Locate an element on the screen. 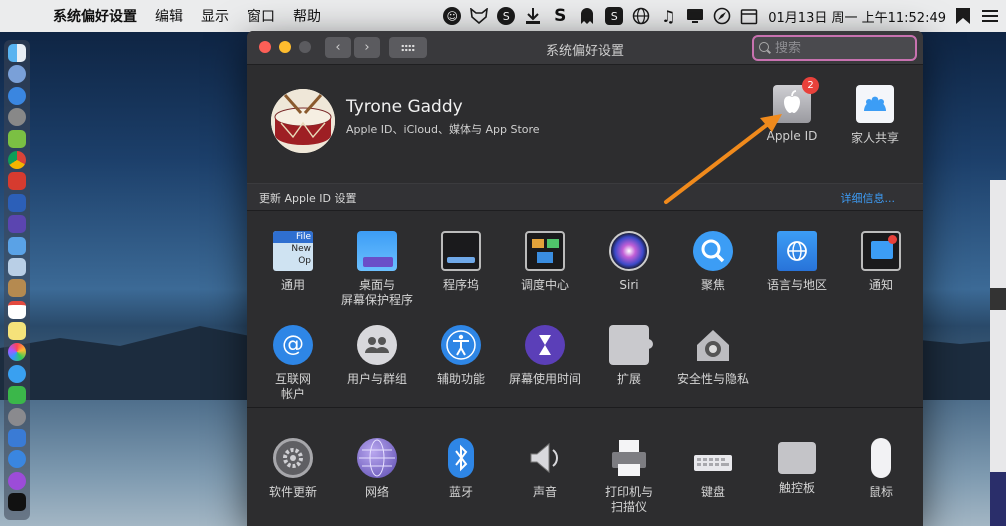  pref-notifications: 通知 is located at coordinates (881, 262).